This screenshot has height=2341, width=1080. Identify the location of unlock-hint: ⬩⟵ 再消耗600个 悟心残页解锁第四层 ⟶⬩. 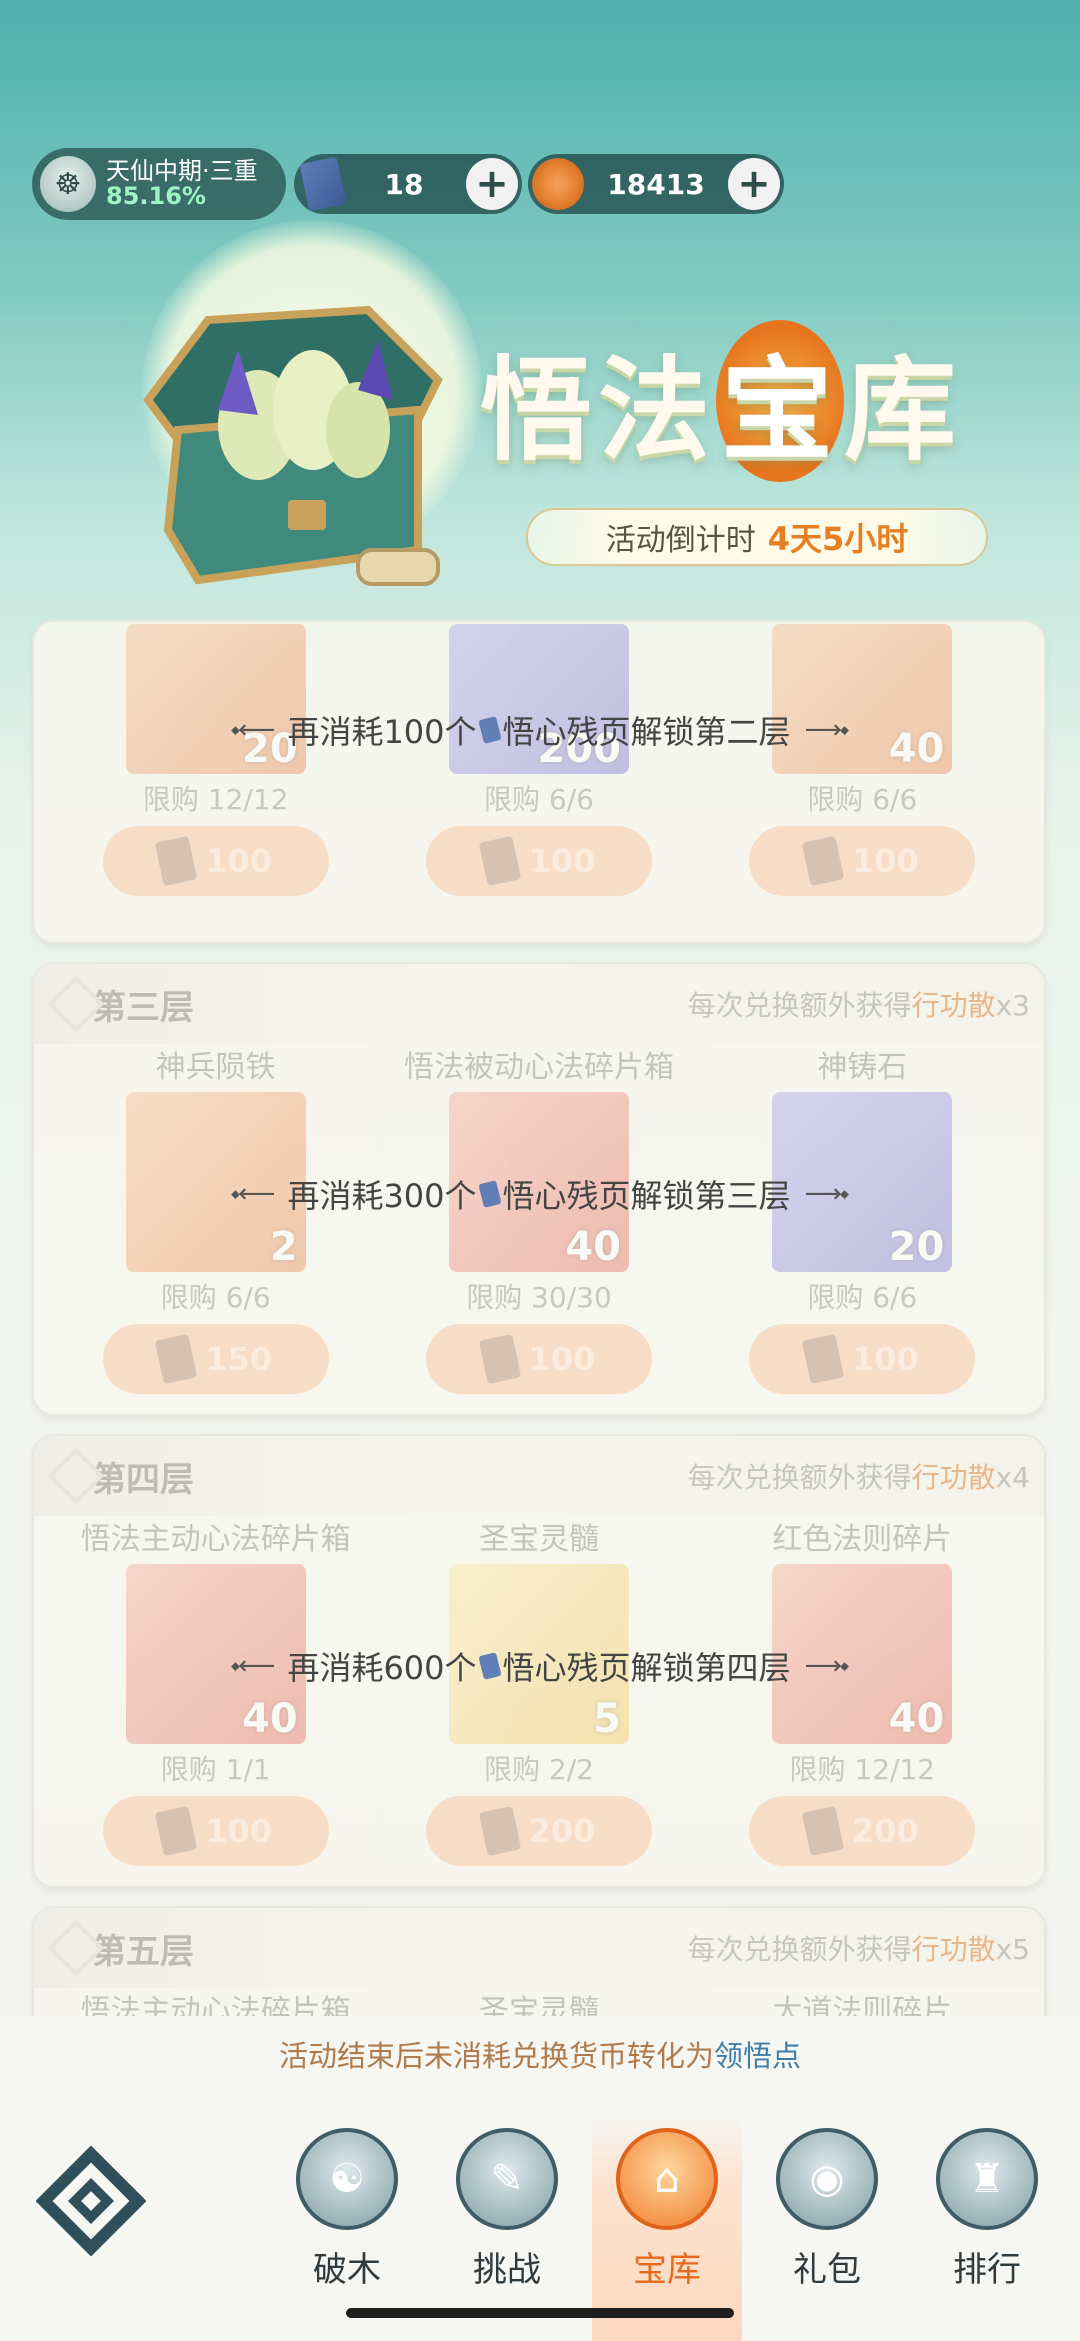
(539, 1666).